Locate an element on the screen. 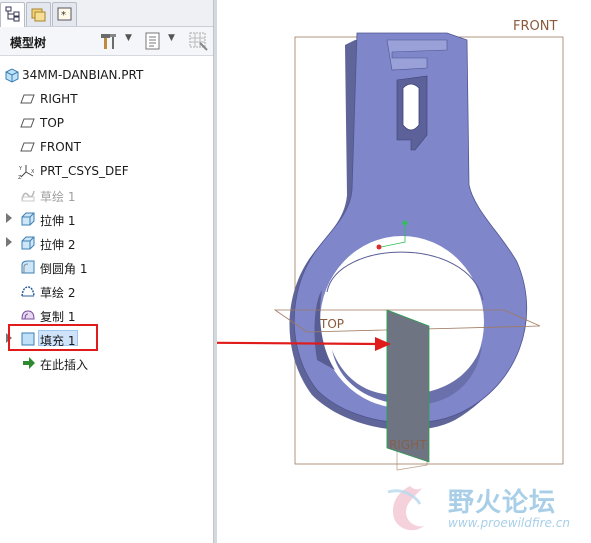 Image resolution: width=591 pixels, height=543 pixels. tree-item-csys: Y X Z PRT_CSYS_DEF is located at coordinates (107, 171).